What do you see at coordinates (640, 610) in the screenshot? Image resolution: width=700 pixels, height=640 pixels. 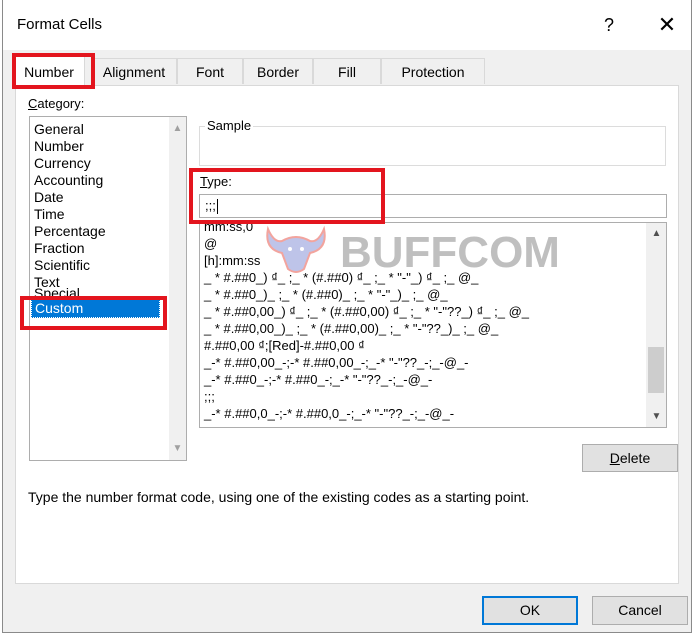 I see `cancel-button: Cancel` at bounding box center [640, 610].